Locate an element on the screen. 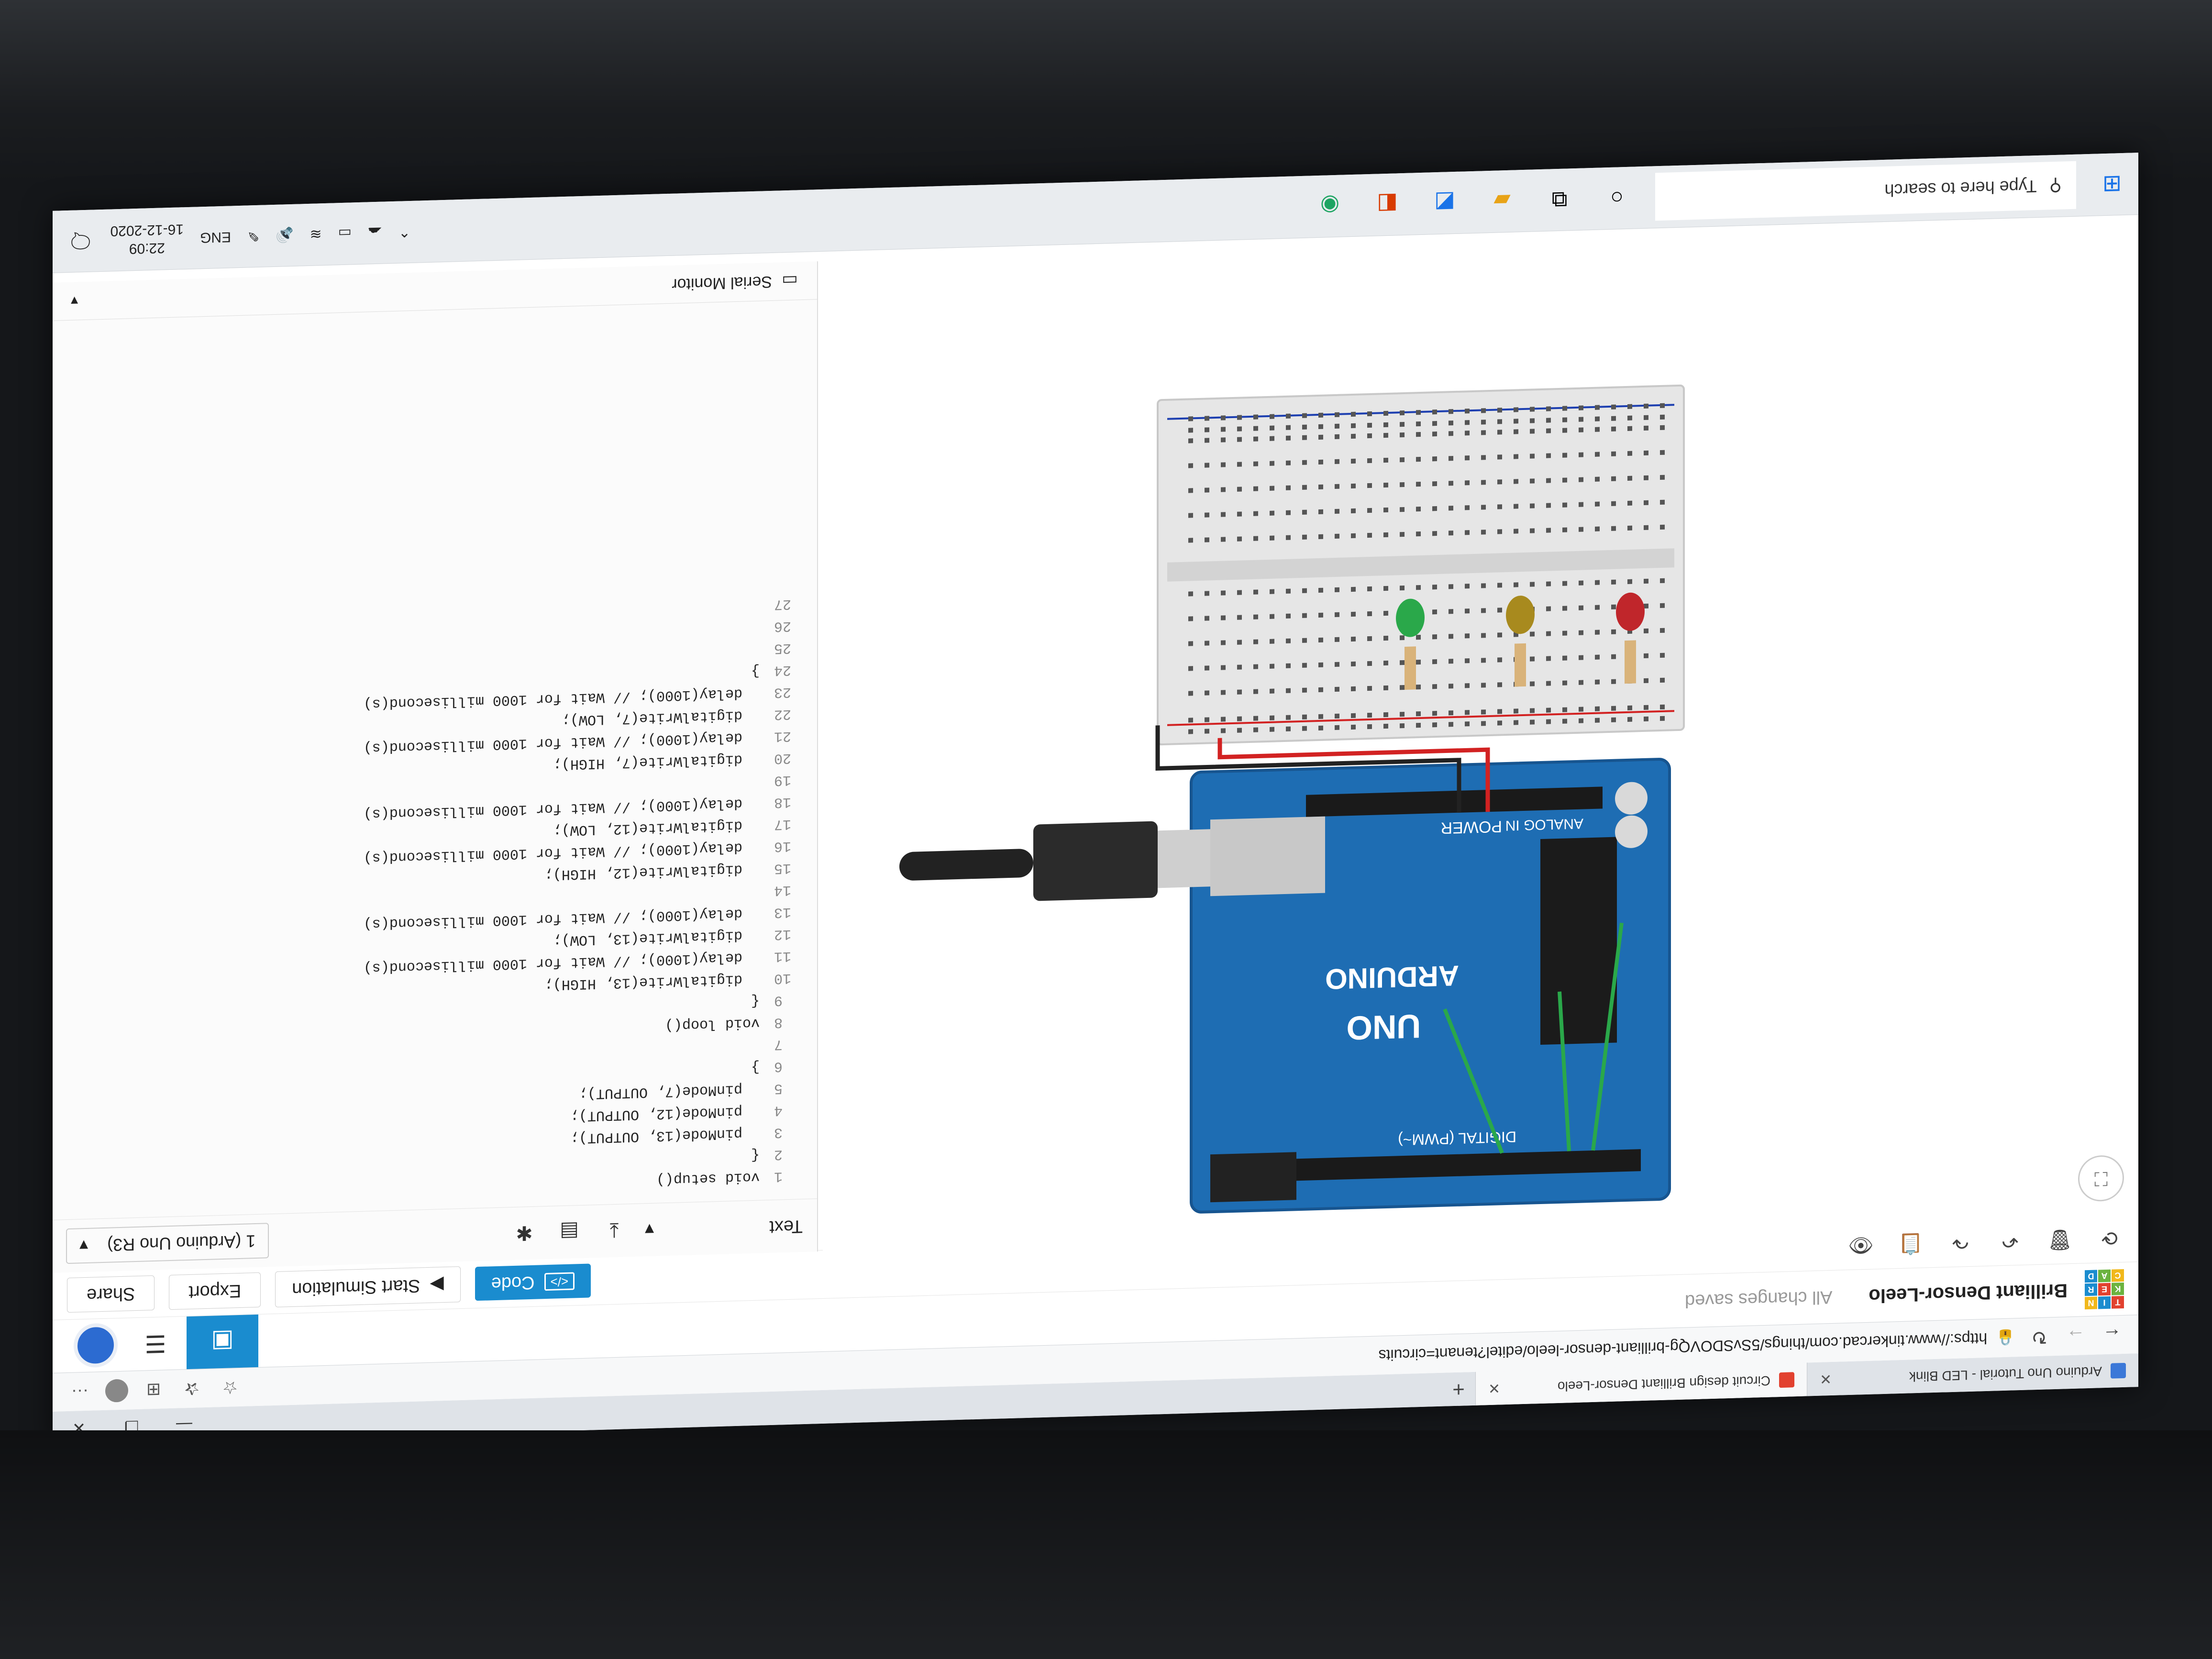 The image size is (2212, 1659). more-menu-icon: ··· is located at coordinates (80, 1392).